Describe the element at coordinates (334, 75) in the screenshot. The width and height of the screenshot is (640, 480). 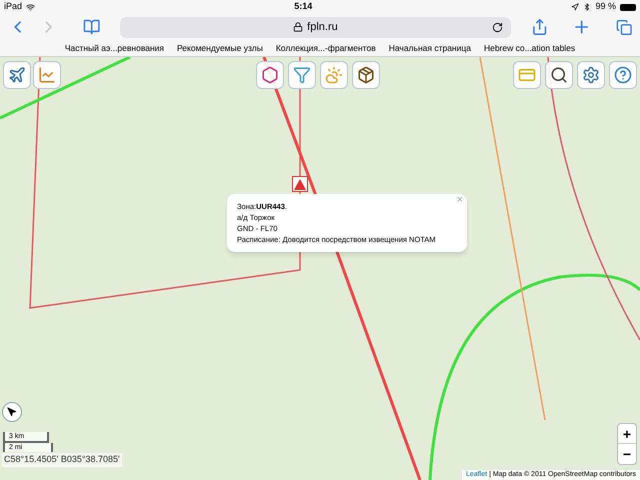
I see `sun-cloud-icon` at that location.